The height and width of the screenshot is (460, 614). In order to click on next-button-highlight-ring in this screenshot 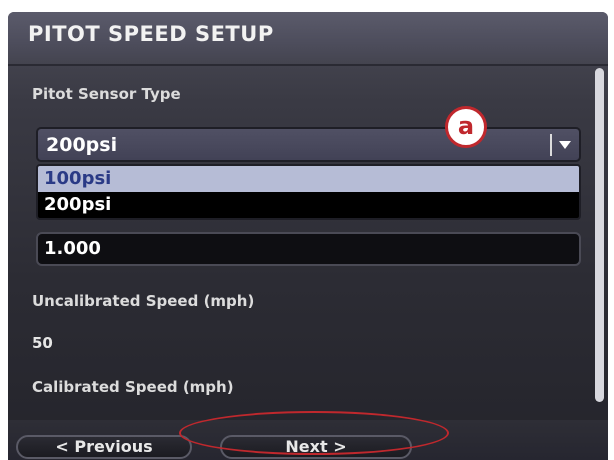, I will do `click(314, 433)`.